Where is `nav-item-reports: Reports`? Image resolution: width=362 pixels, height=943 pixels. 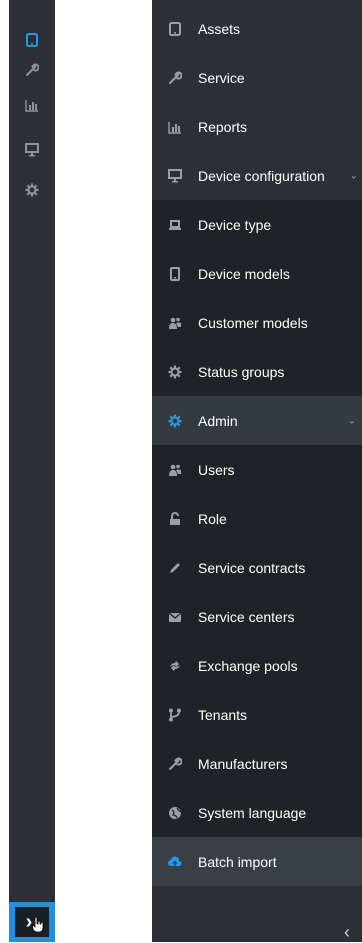
nav-item-reports: Reports is located at coordinates (257, 126).